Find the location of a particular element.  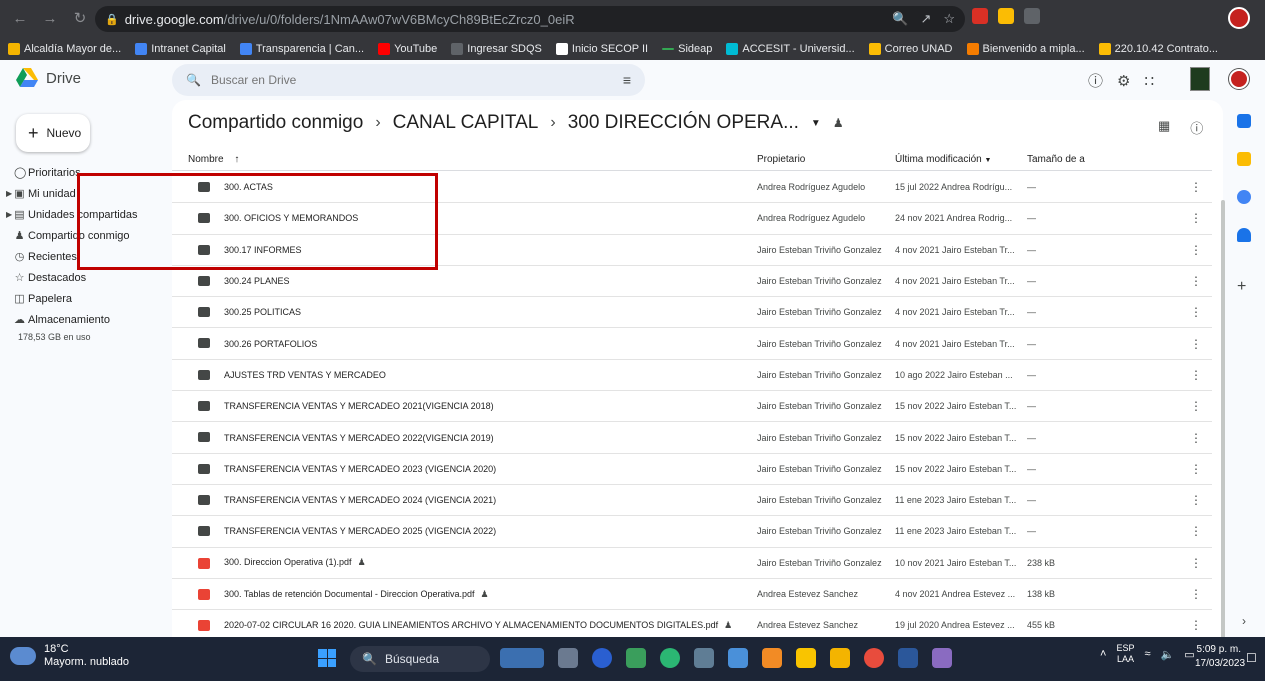

tasks-icon is located at coordinates (1244, 197).